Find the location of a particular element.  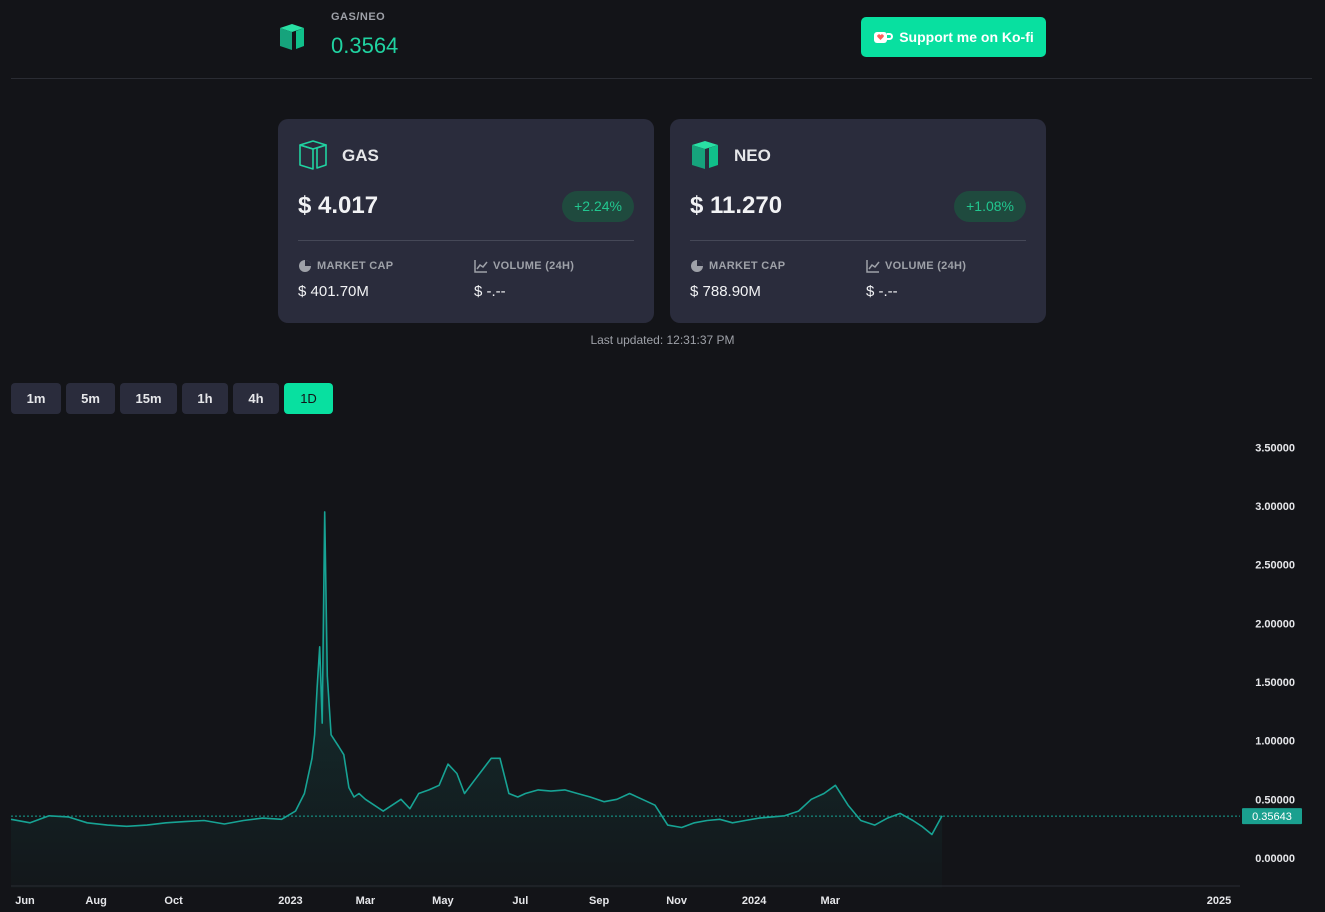

gas-symbol: GAS is located at coordinates (360, 155).